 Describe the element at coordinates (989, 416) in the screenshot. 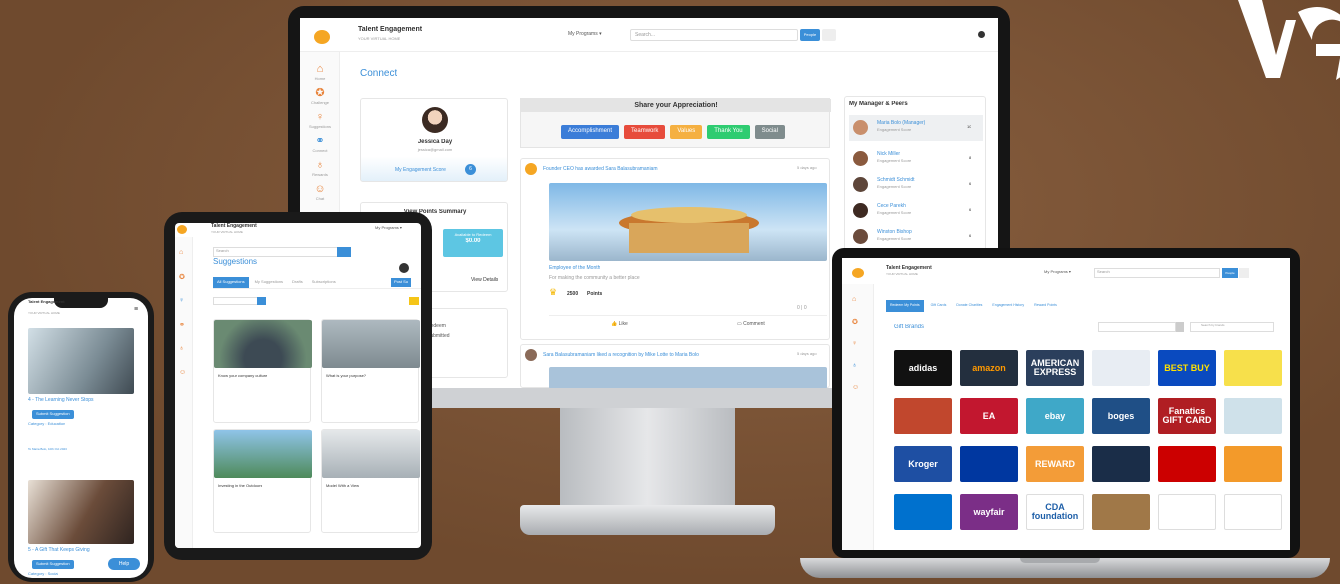

I see `gift-card-tile: EA` at that location.